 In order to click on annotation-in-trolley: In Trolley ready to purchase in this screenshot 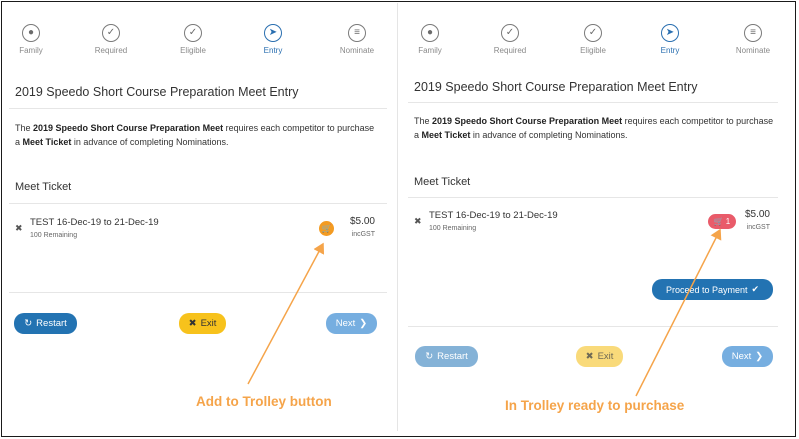, I will do `click(595, 405)`.